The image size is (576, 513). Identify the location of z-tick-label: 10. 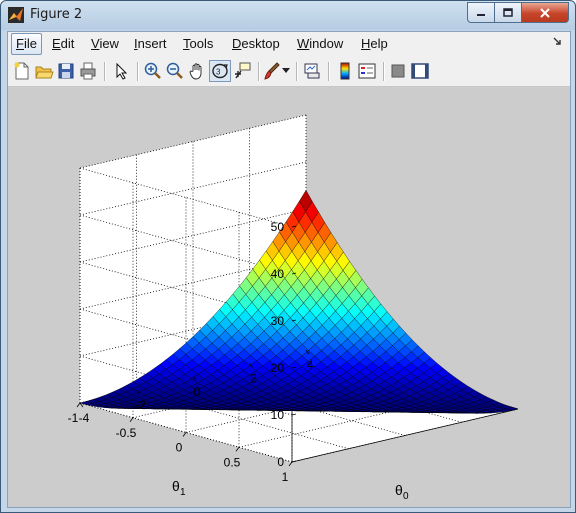
(278, 415).